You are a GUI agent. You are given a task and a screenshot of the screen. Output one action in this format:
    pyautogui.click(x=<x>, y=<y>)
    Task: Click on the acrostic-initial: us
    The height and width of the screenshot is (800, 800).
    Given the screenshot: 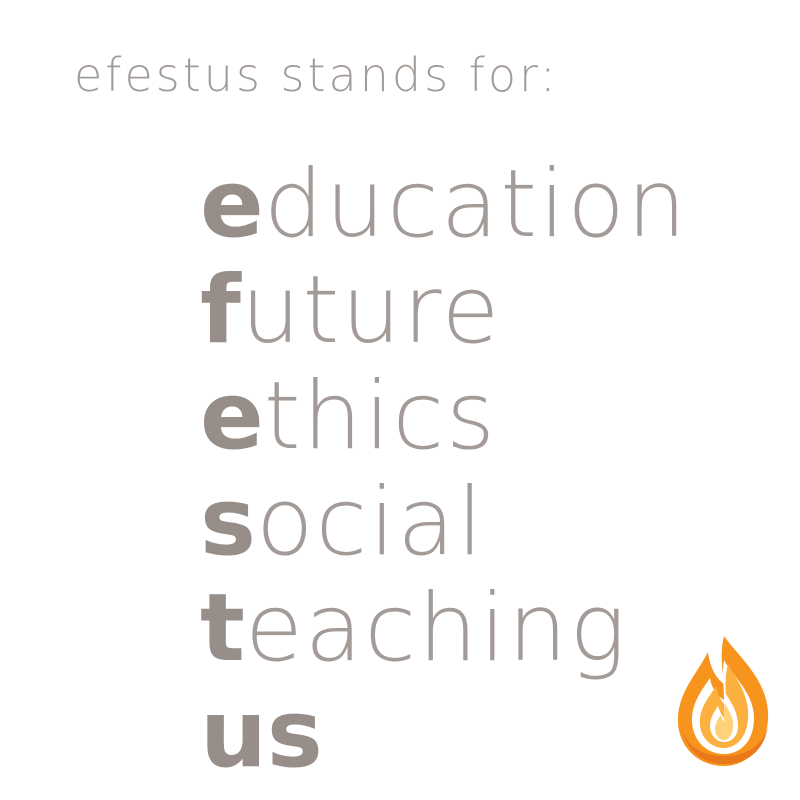 What is the action you would take?
    pyautogui.click(x=261, y=734)
    